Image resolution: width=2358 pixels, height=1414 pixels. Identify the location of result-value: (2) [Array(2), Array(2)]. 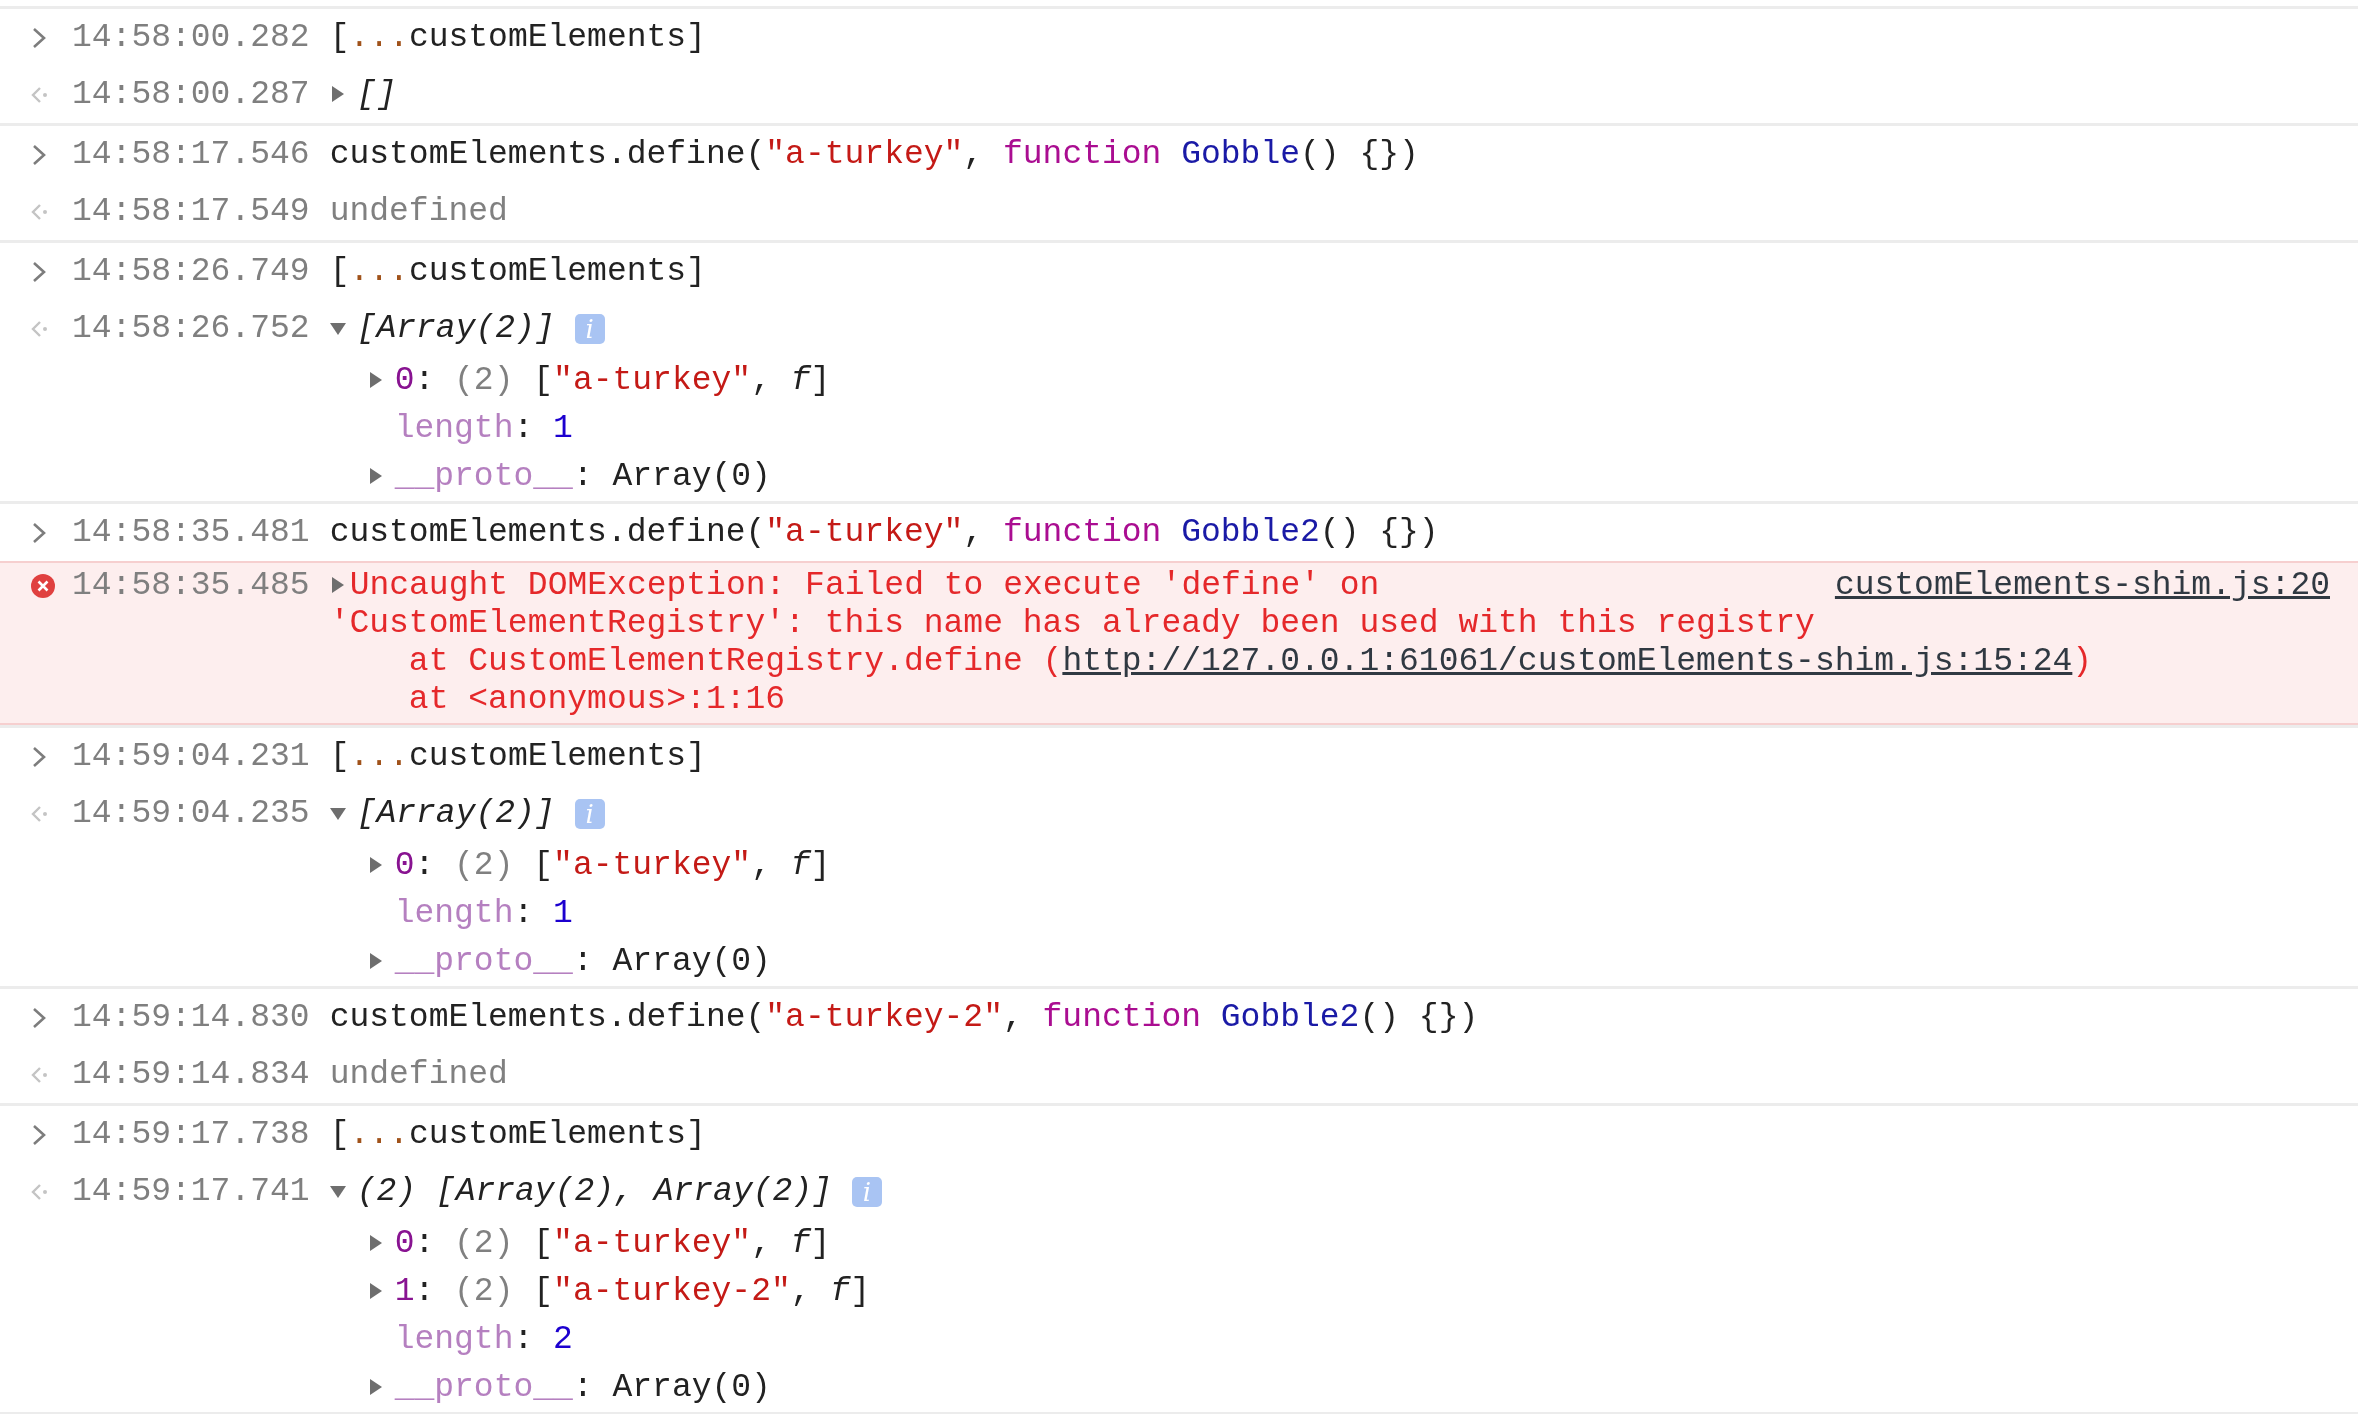
(594, 1192).